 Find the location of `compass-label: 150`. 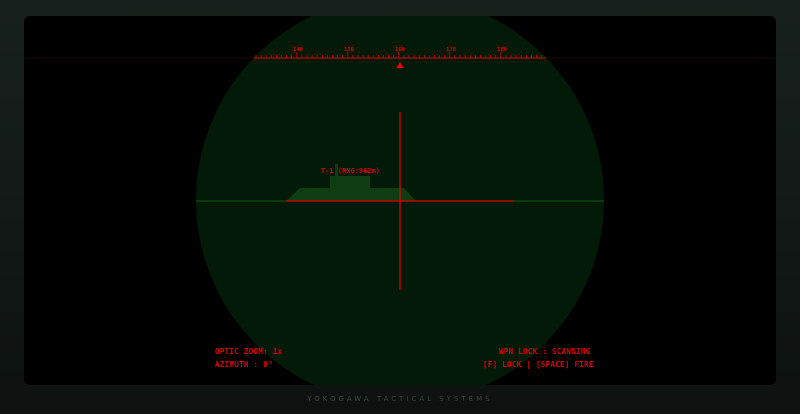

compass-label: 150 is located at coordinates (349, 50).